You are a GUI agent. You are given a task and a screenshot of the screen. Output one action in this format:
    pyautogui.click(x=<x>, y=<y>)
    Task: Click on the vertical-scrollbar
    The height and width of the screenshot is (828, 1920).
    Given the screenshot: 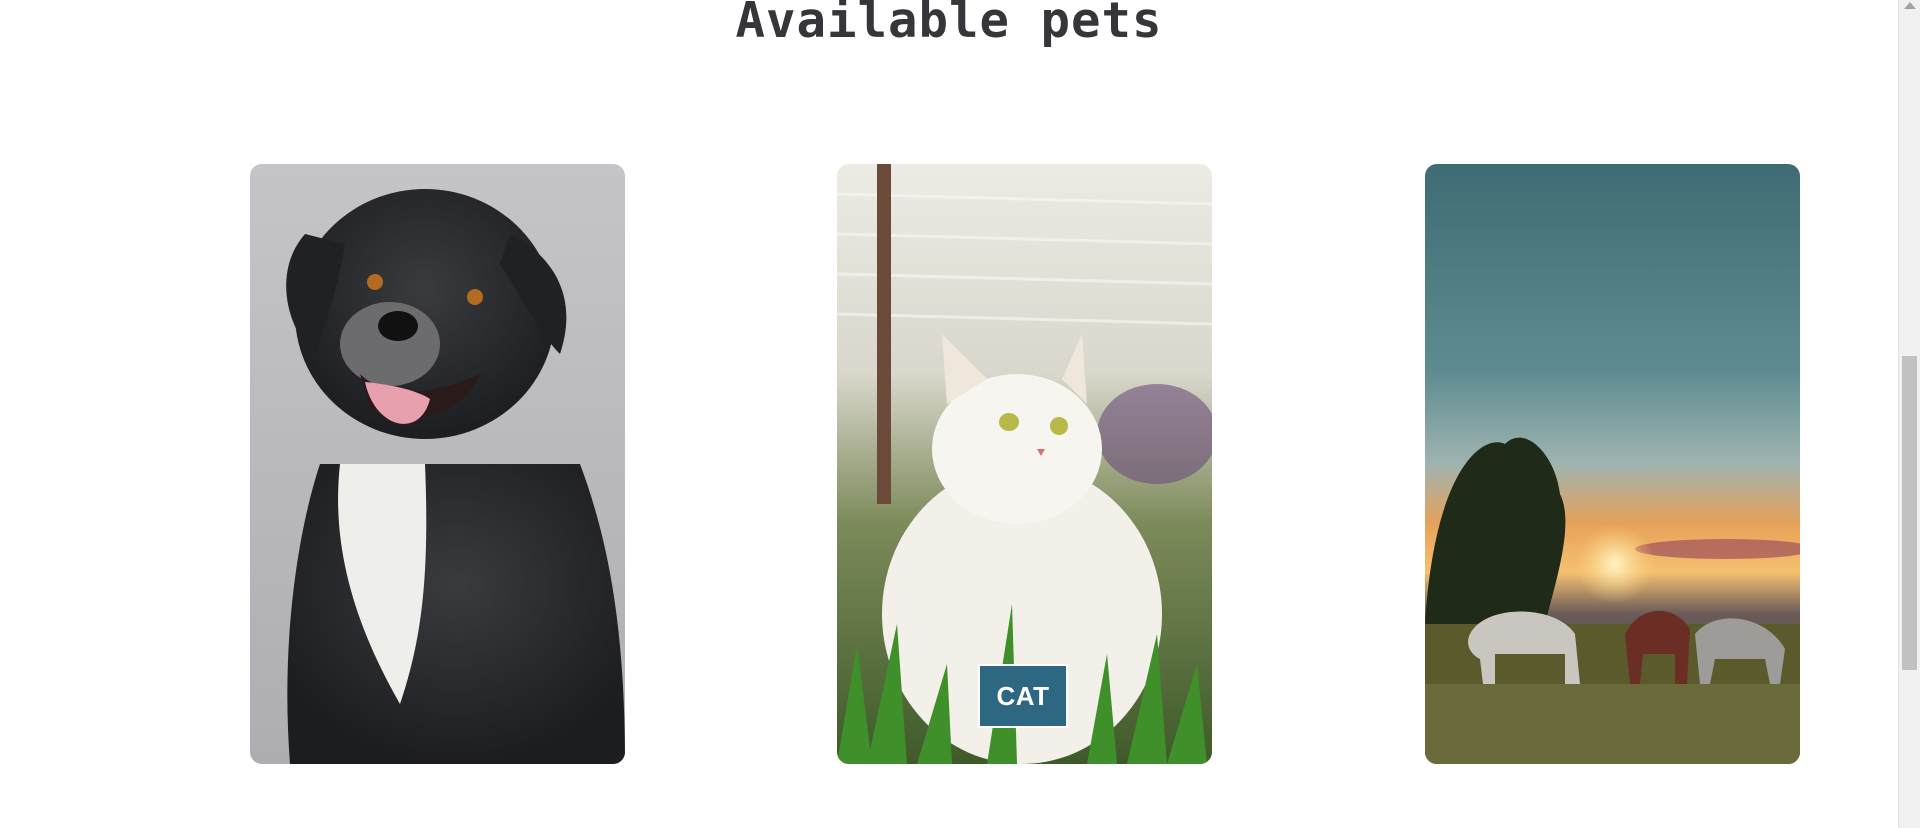 What is the action you would take?
    pyautogui.click(x=1909, y=414)
    